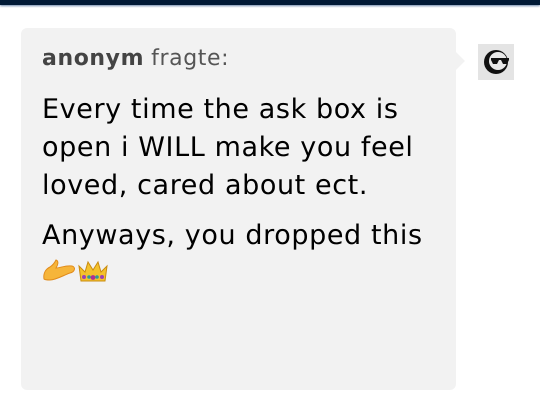  Describe the element at coordinates (93, 58) in the screenshot. I see `asker-name: anonym` at that location.